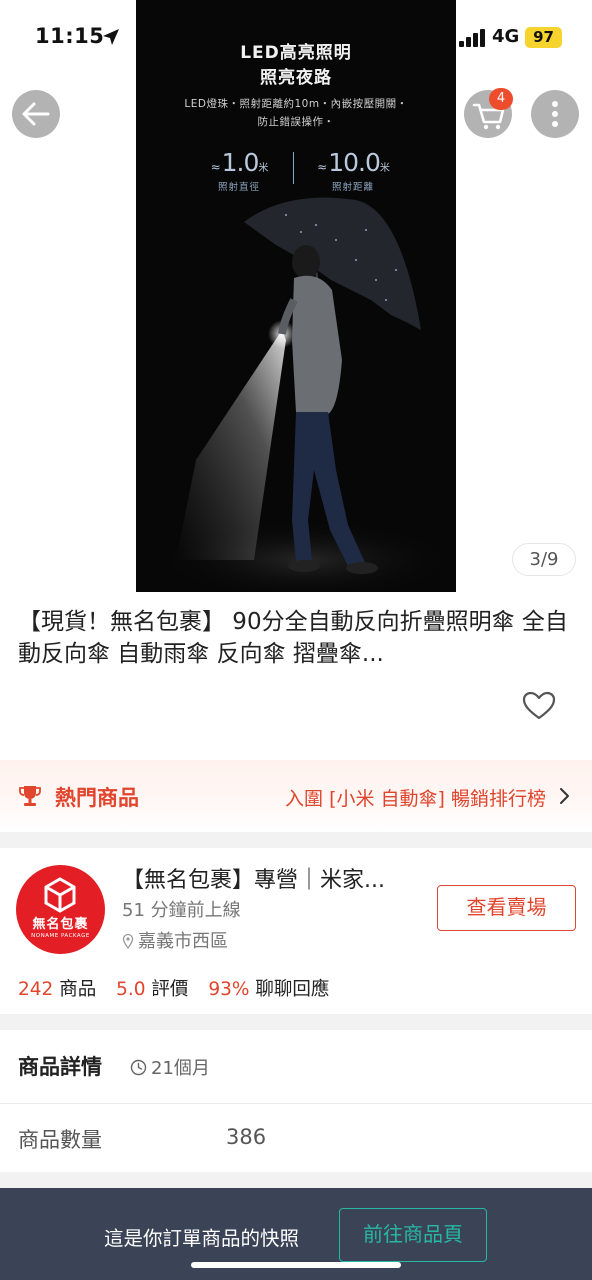 This screenshot has width=592, height=1280. I want to click on spec-diameter-unit: 米, so click(263, 168).